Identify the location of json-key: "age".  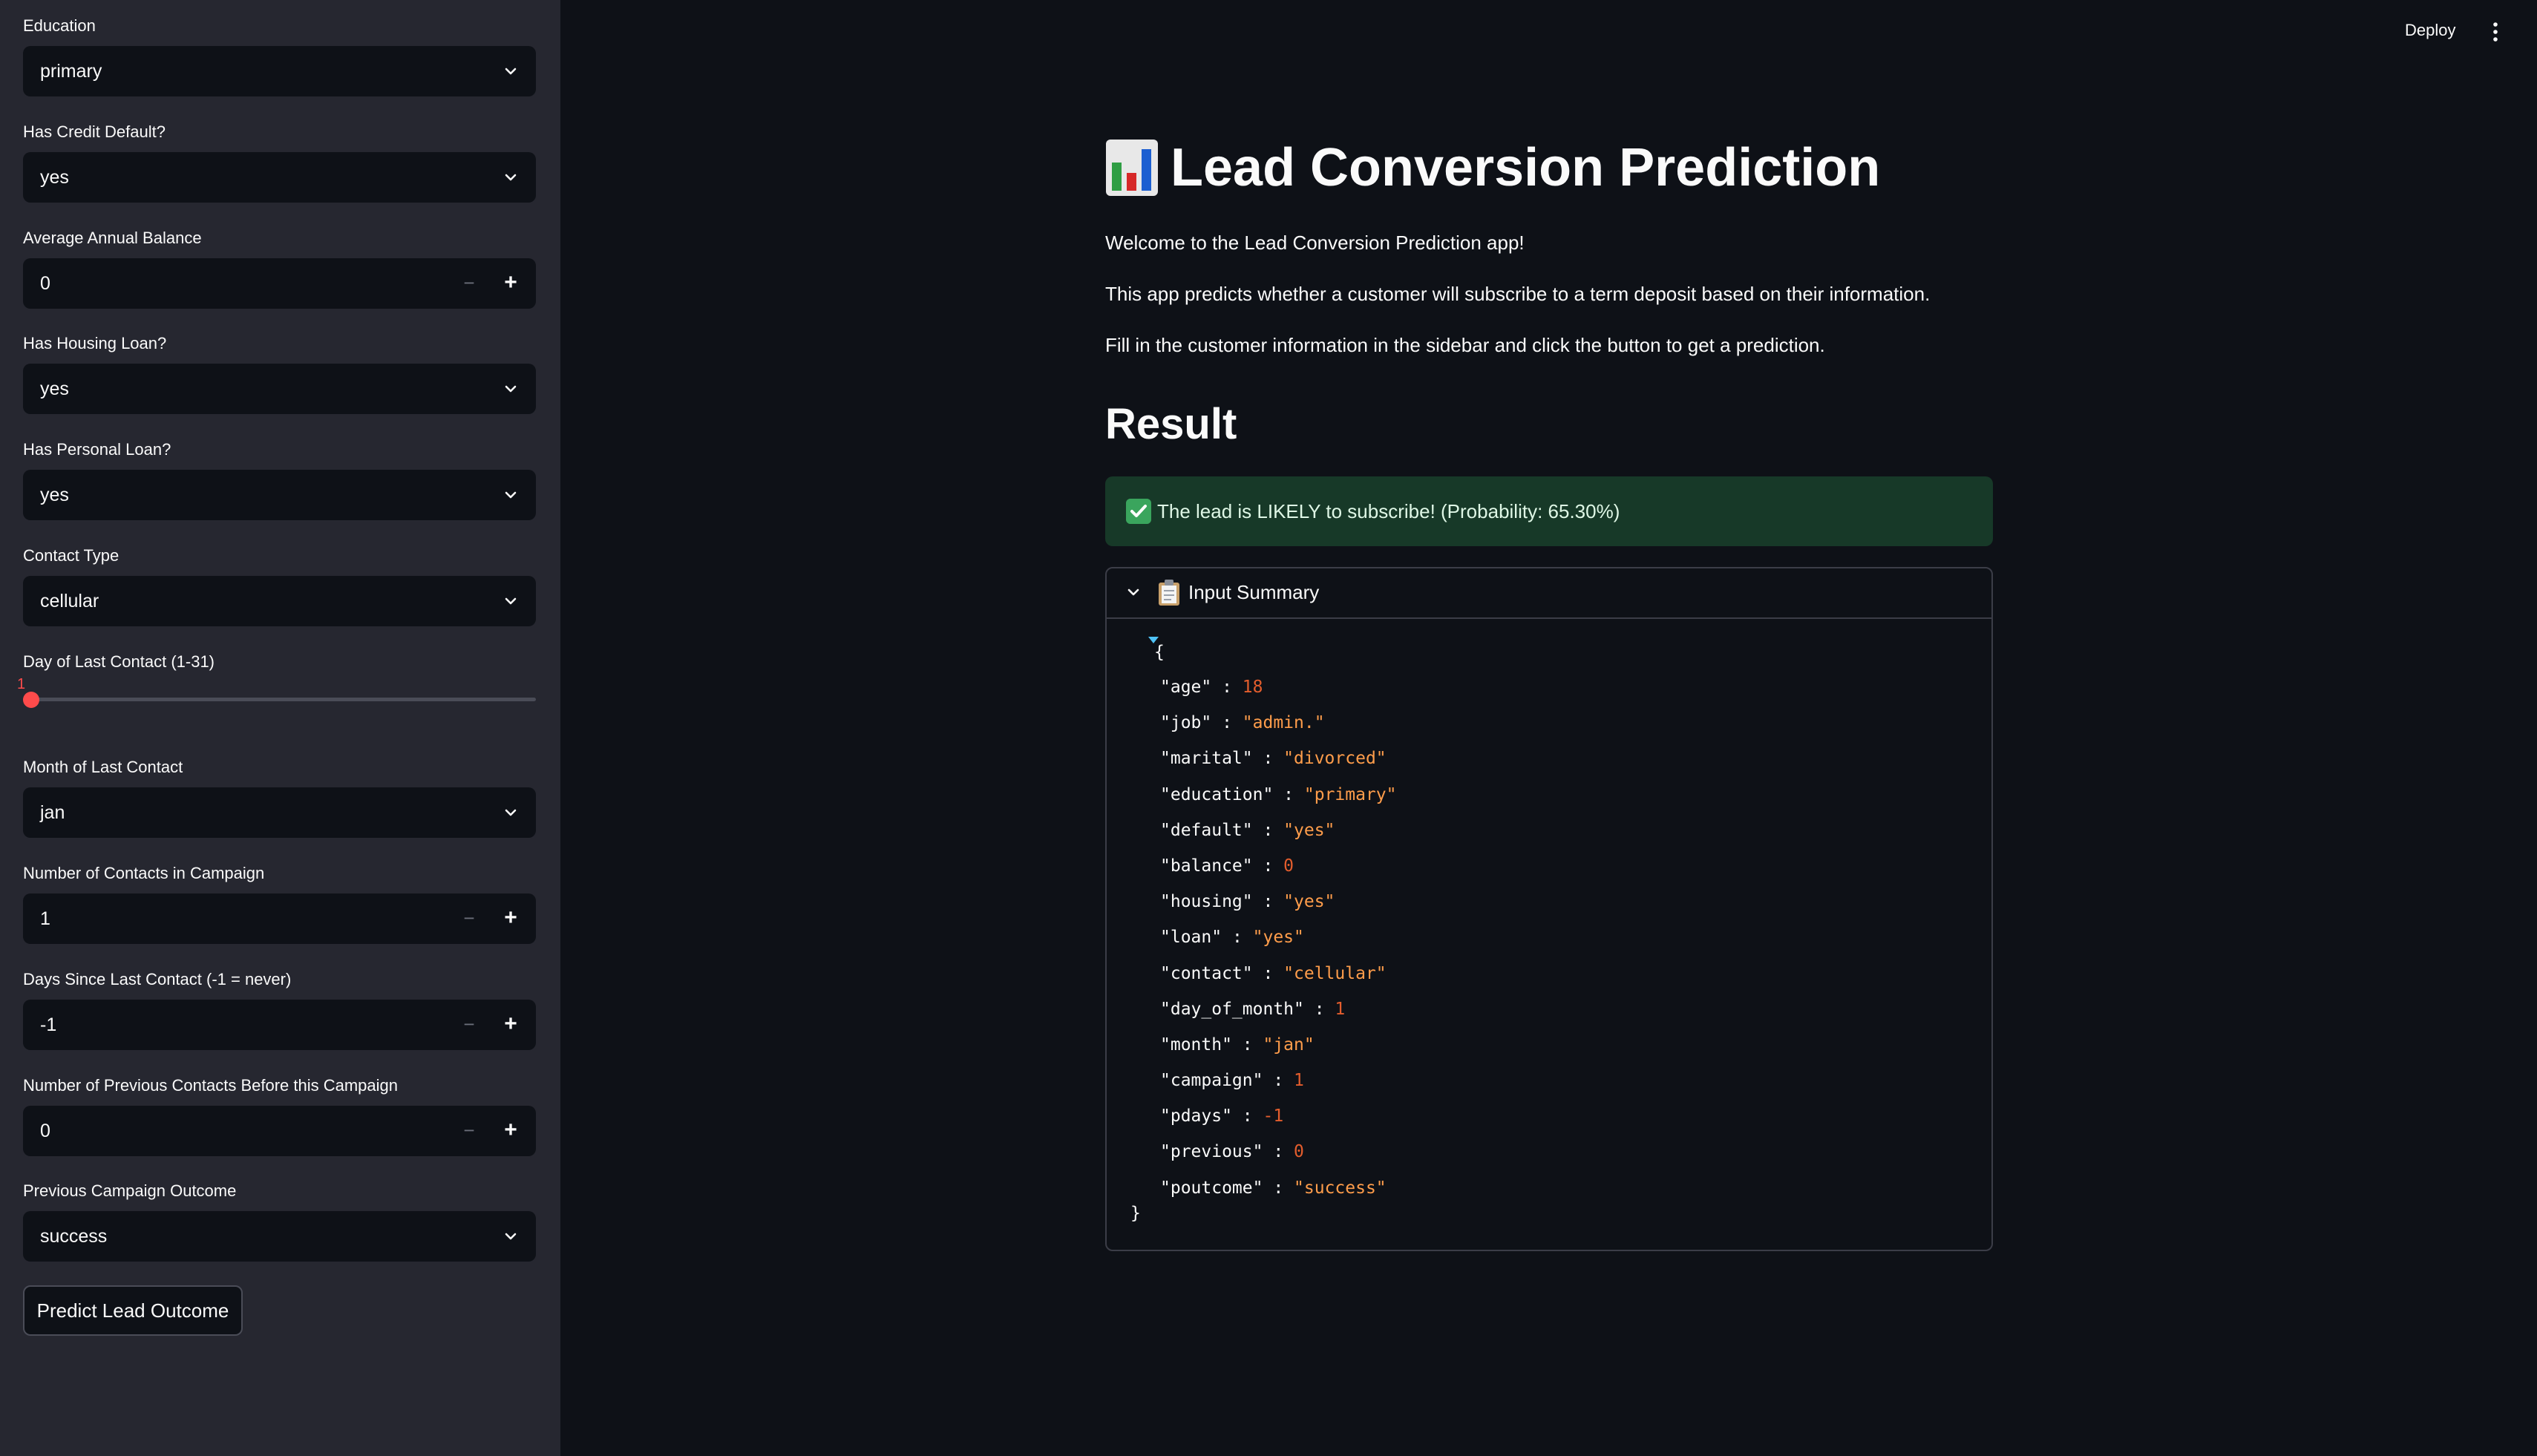
(1186, 688).